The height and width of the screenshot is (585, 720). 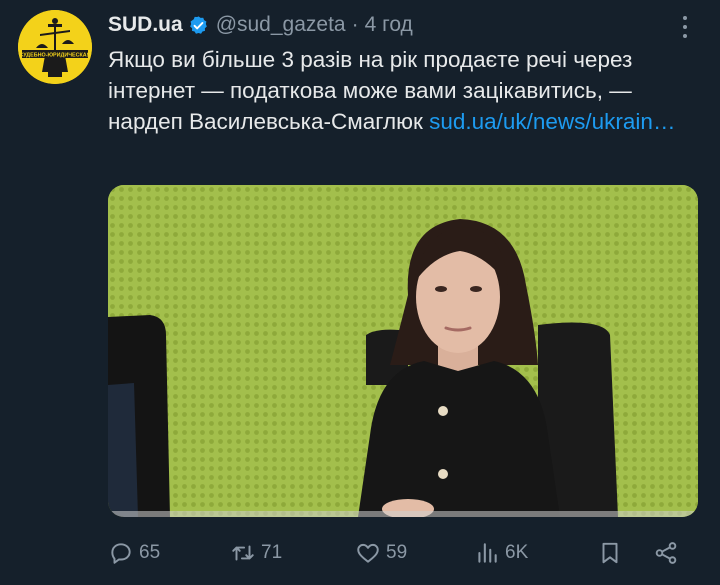 What do you see at coordinates (487, 553) in the screenshot?
I see `views-icon` at bounding box center [487, 553].